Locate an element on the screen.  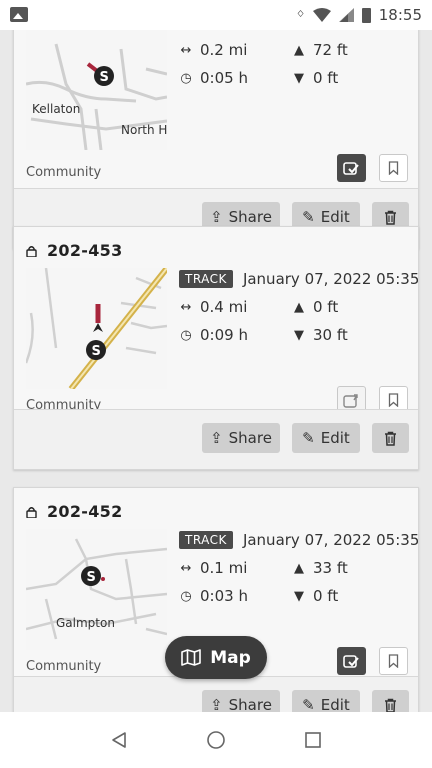
recents-icon is located at coordinates (313, 740).